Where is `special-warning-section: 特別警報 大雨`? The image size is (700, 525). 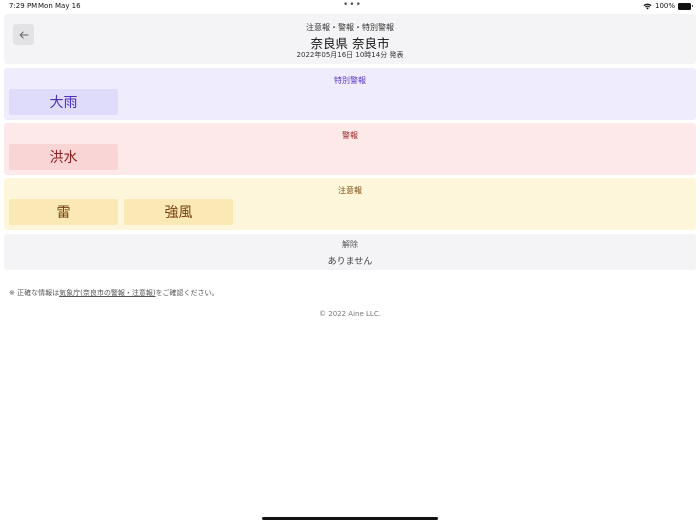
special-warning-section: 特別警報 大雨 is located at coordinates (350, 94).